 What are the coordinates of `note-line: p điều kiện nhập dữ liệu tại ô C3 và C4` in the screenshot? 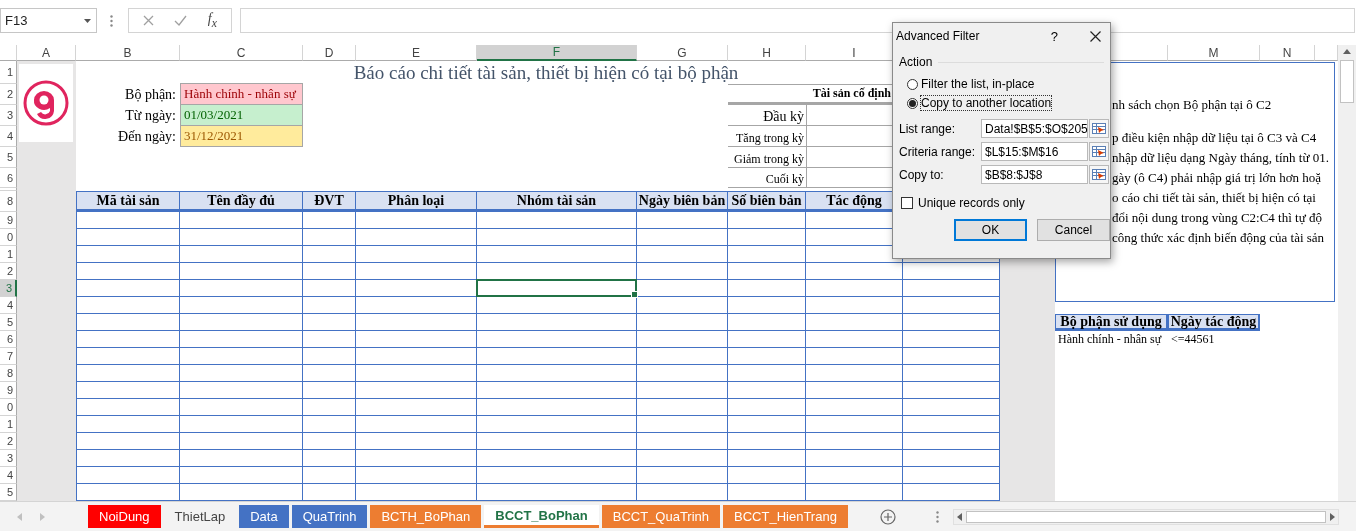 It's located at (1214, 138).